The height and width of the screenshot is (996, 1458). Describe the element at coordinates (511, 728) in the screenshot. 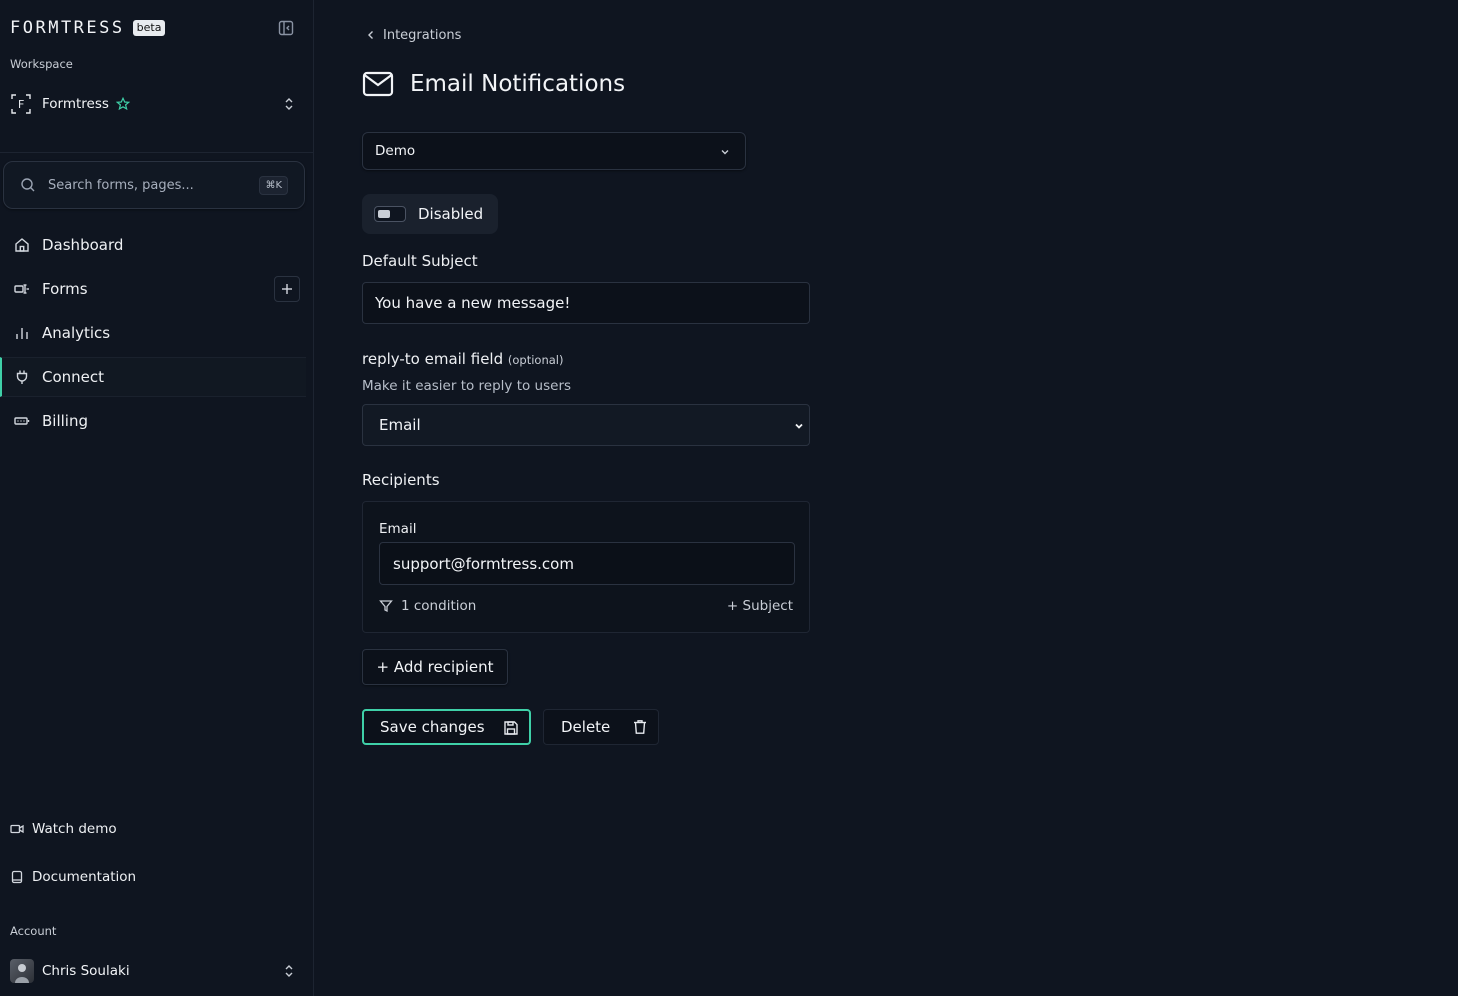

I see `save-icon` at that location.